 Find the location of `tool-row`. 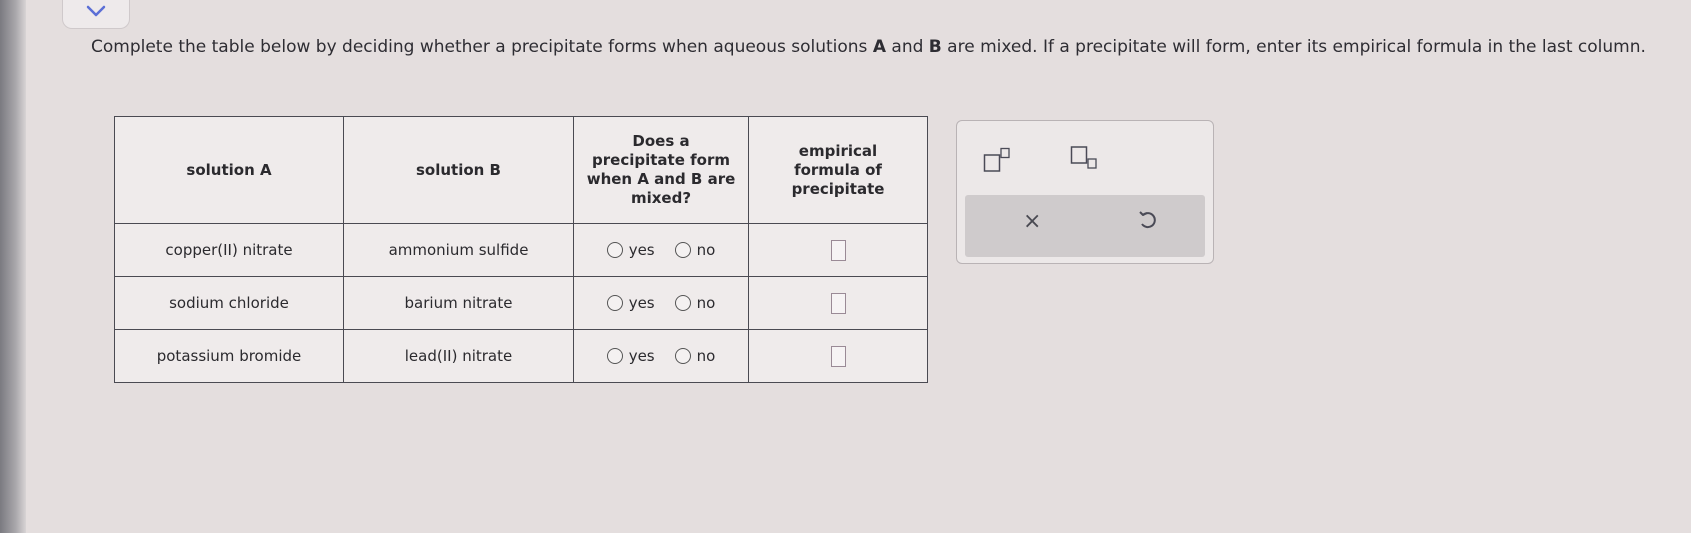

tool-row is located at coordinates (1085, 158).